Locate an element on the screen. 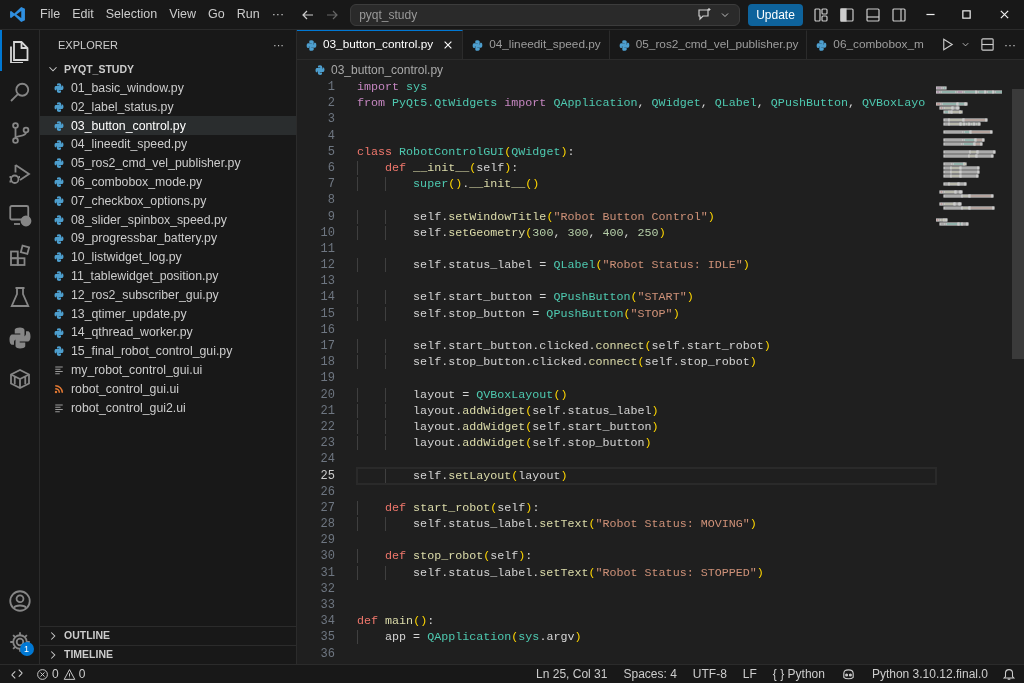 This screenshot has height=683, width=1024. line-number: 33 is located at coordinates (327, 605).